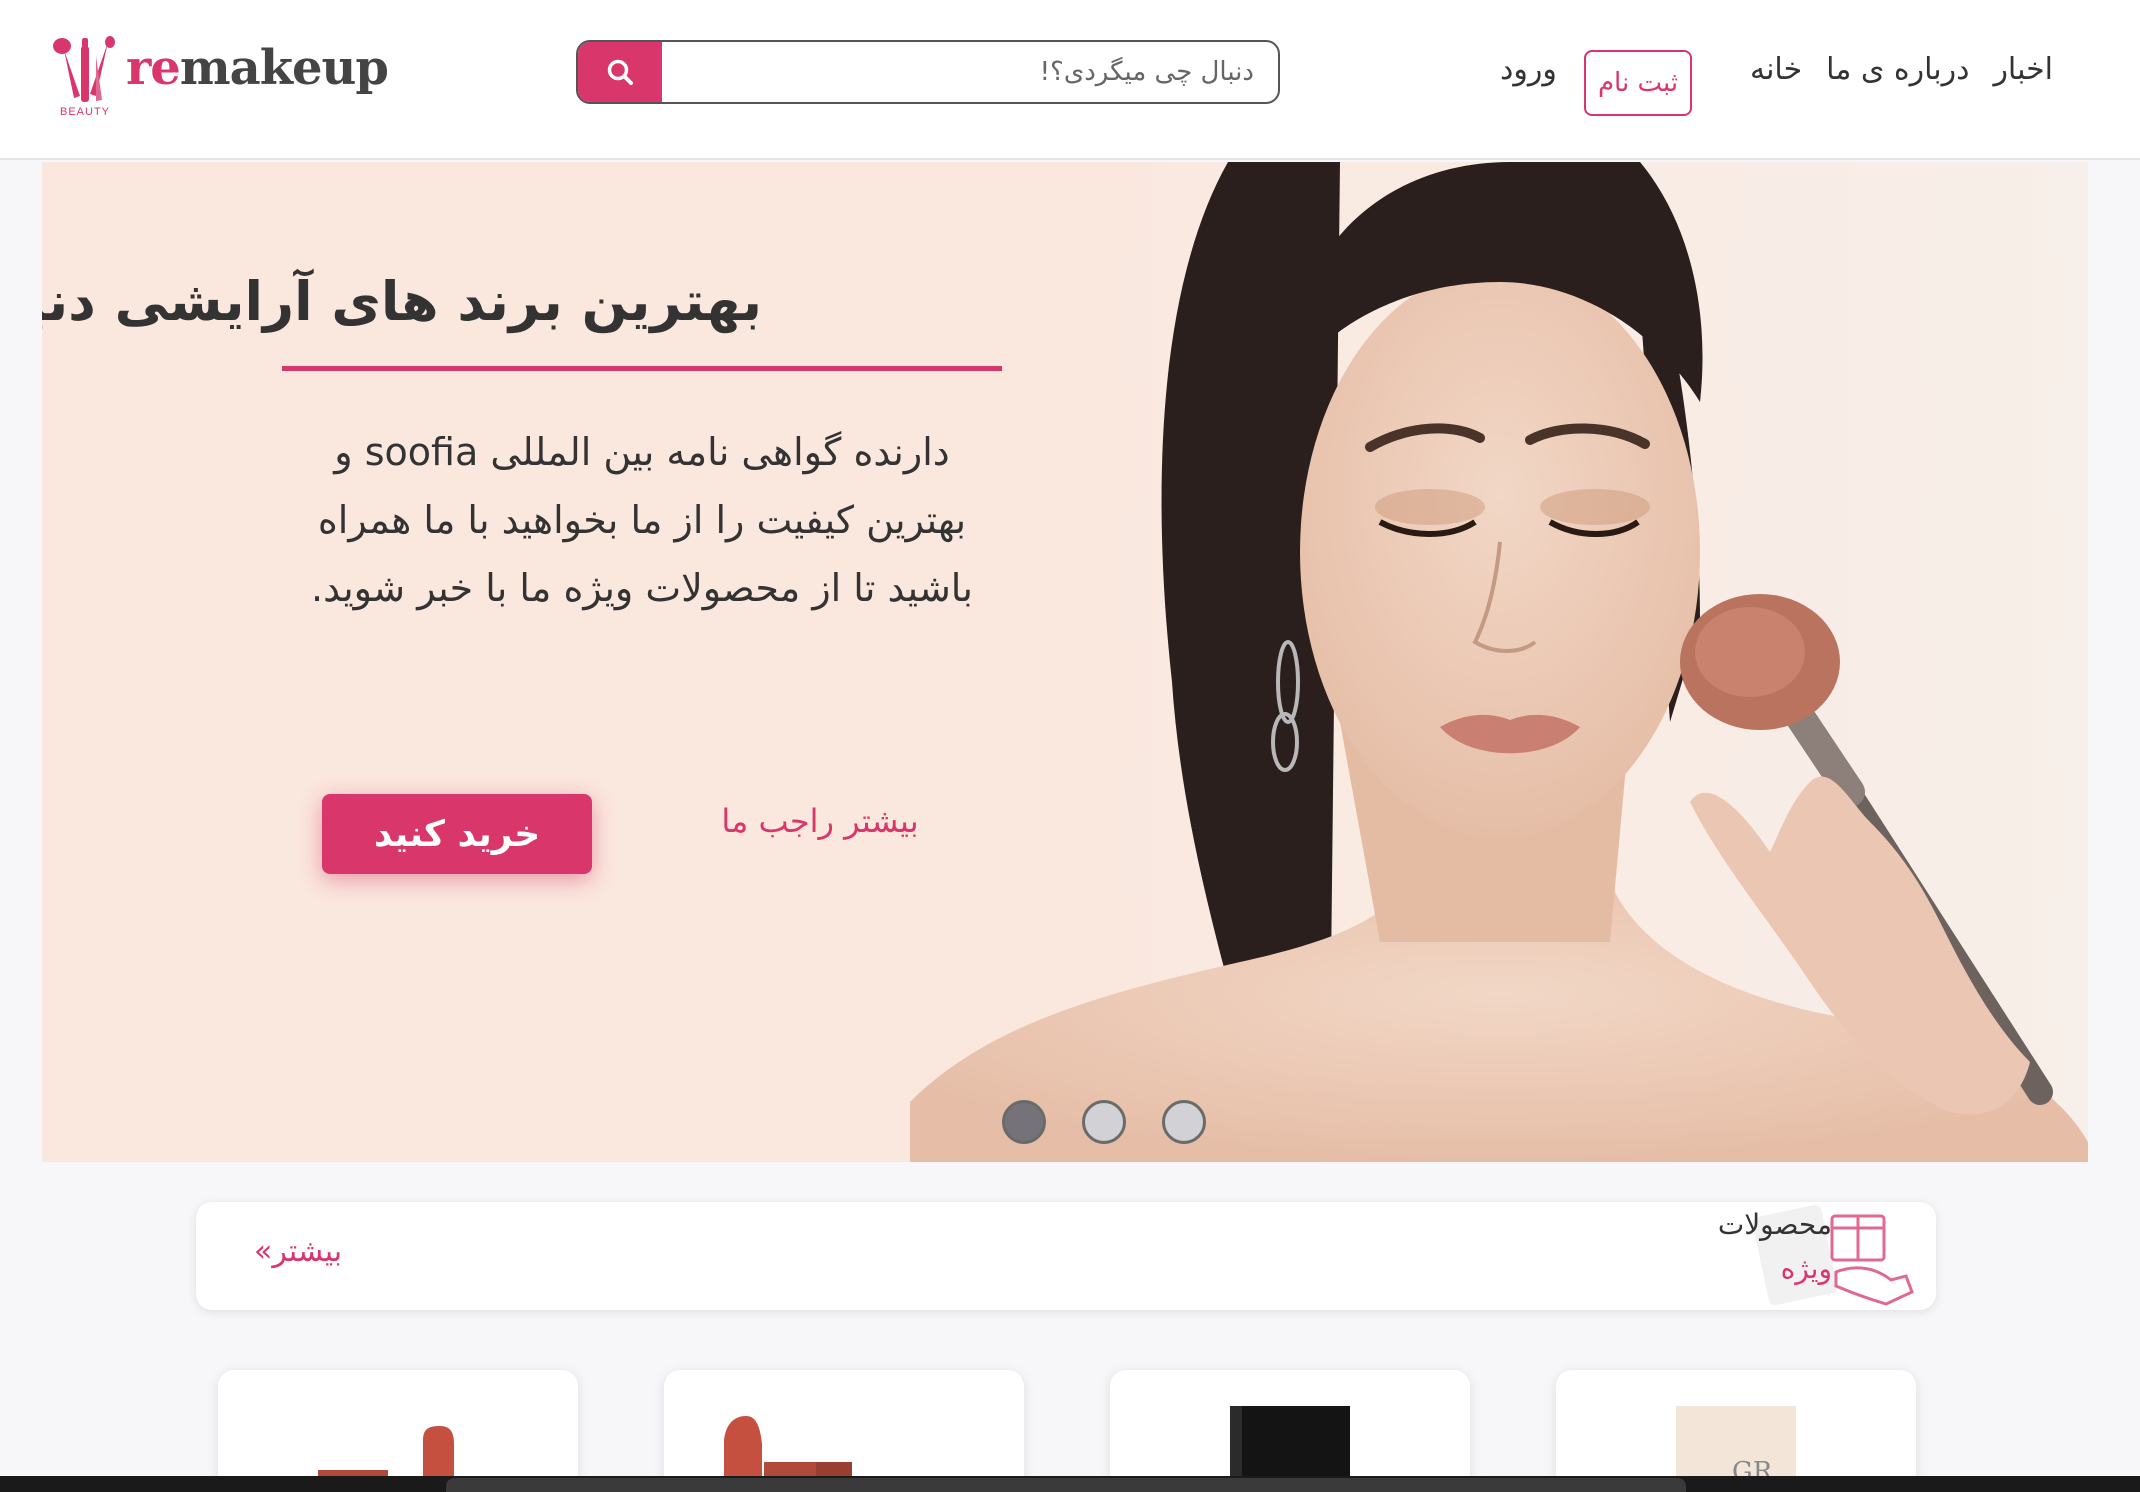  Describe the element at coordinates (788, 1454) in the screenshot. I see `lipstick-set-image` at that location.